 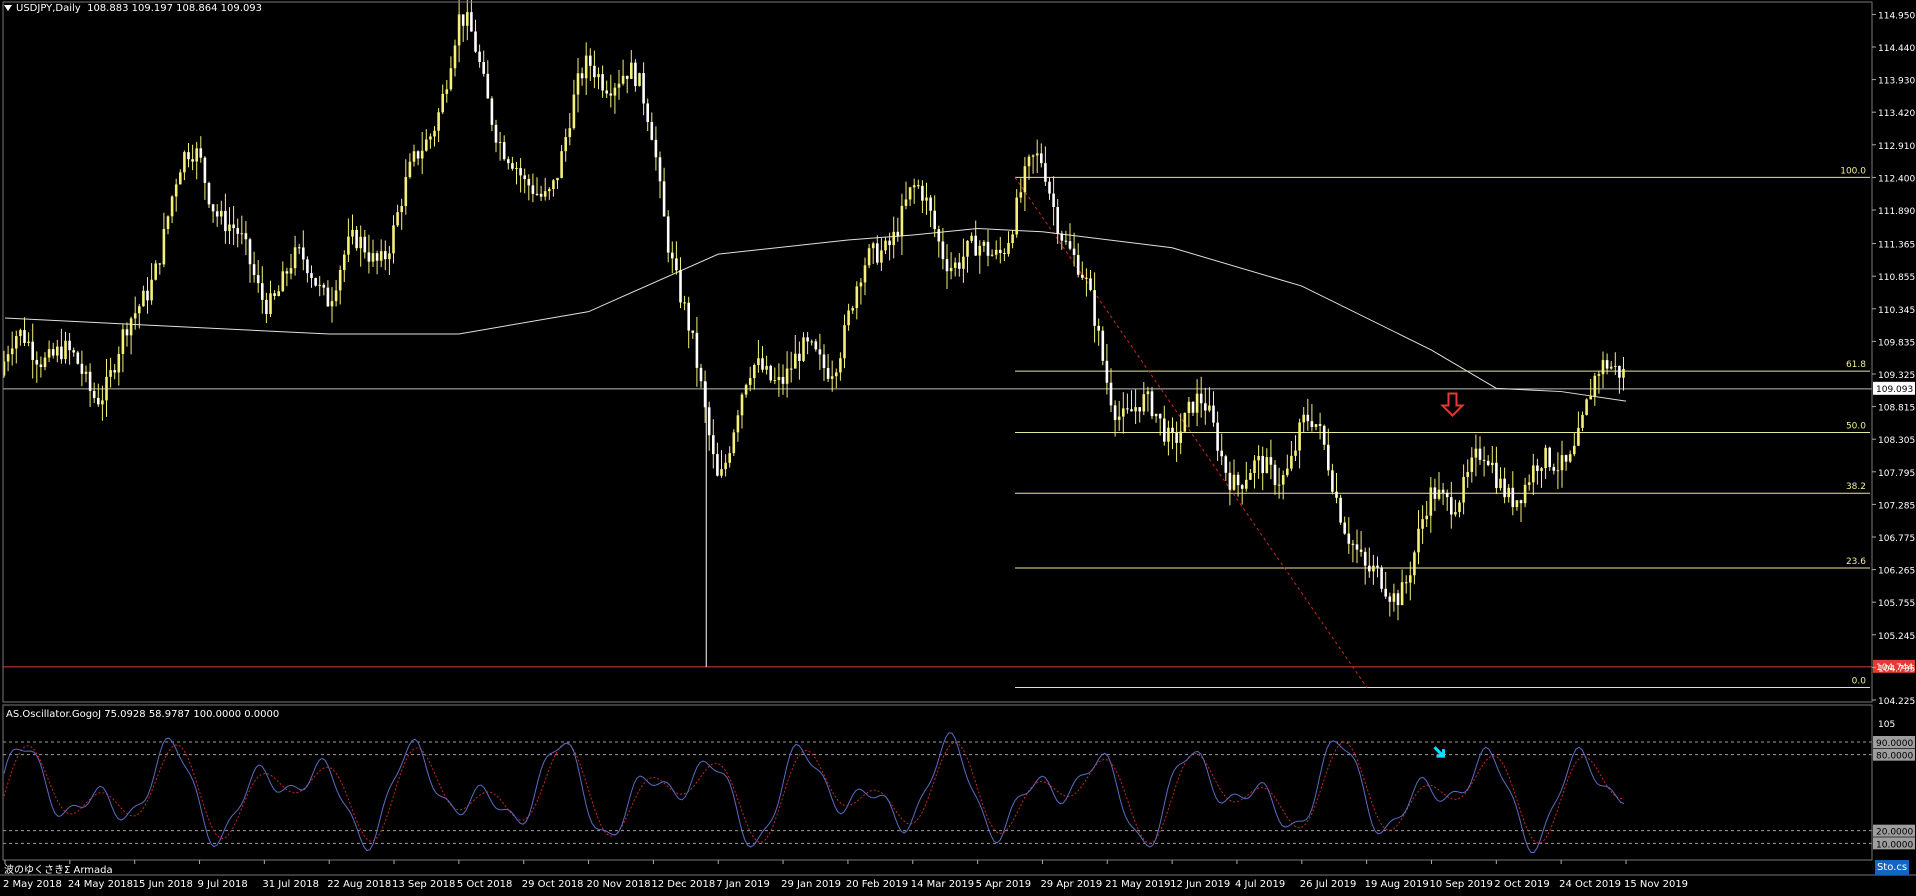 I want to click on x-tick-label: 15 Jun 2018, so click(x=163, y=884).